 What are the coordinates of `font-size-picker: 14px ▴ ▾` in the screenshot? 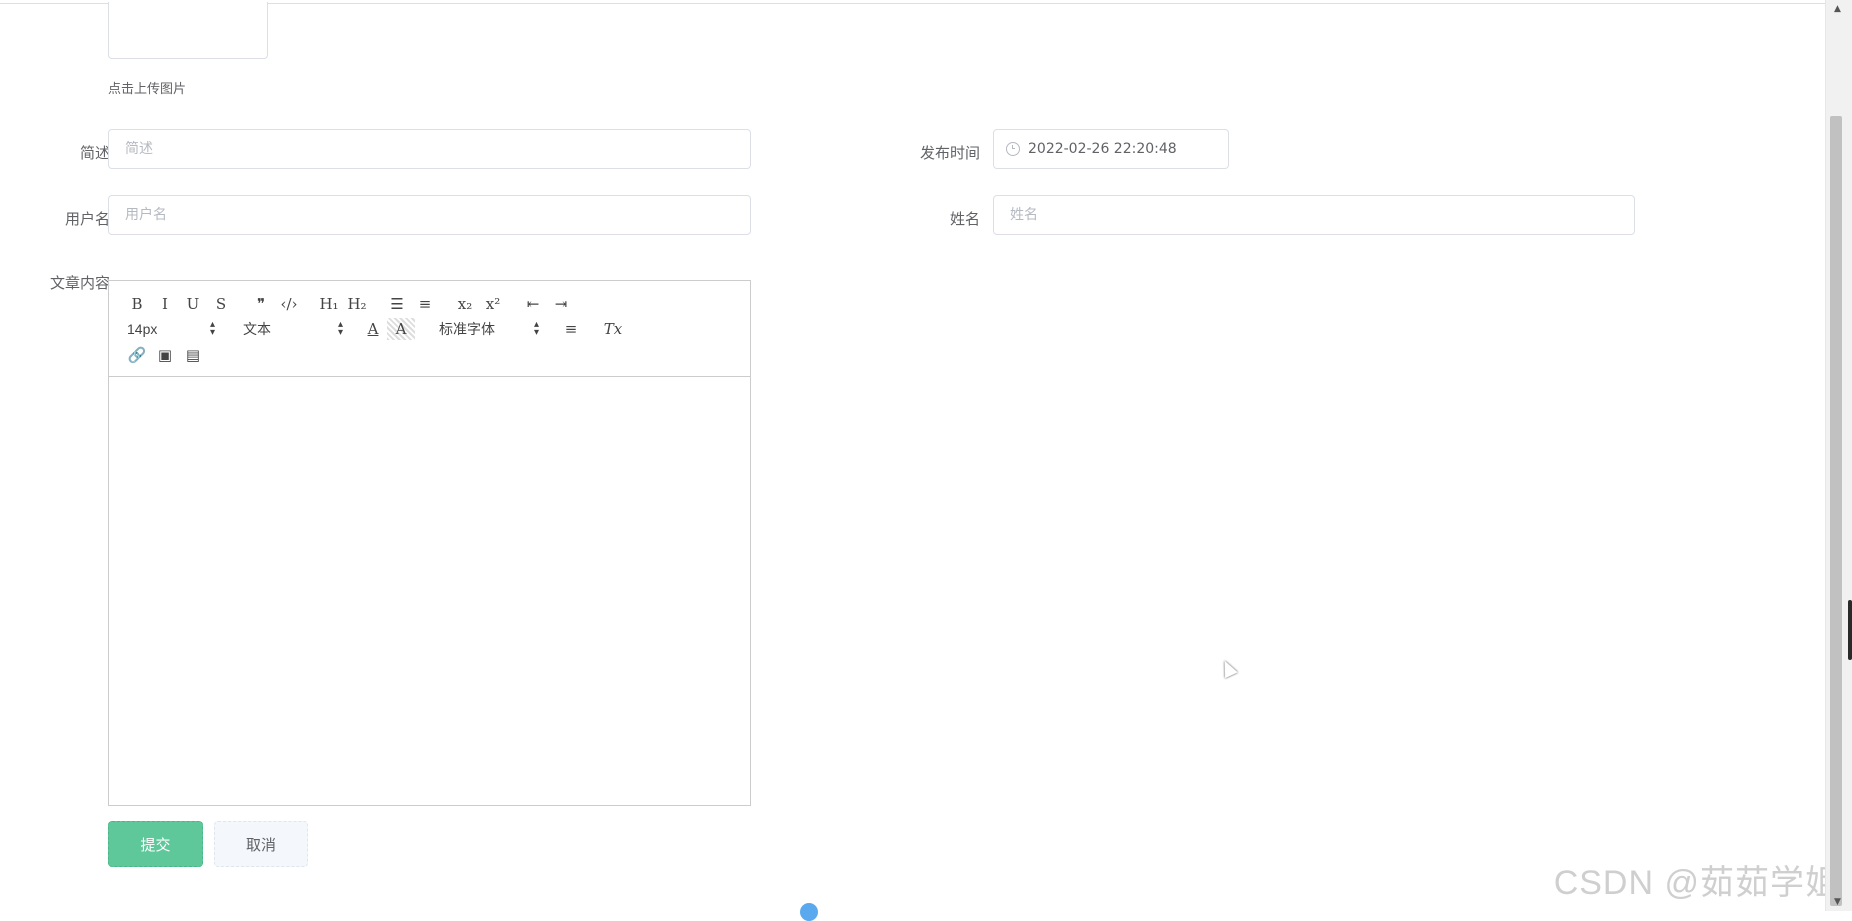 It's located at (171, 329).